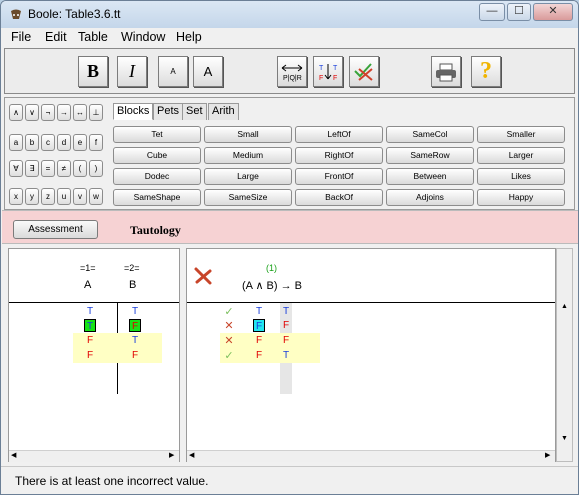 The width and height of the screenshot is (579, 495). Describe the element at coordinates (328, 71) in the screenshot. I see `fill-column-button: TFTF` at that location.